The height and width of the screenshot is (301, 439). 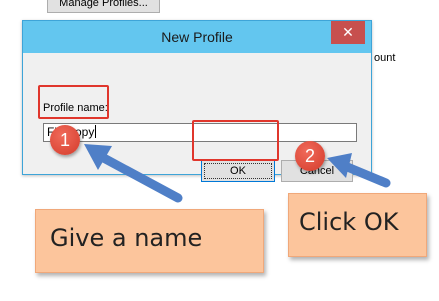 I want to click on step-1-note: Give a name, so click(x=149, y=241).